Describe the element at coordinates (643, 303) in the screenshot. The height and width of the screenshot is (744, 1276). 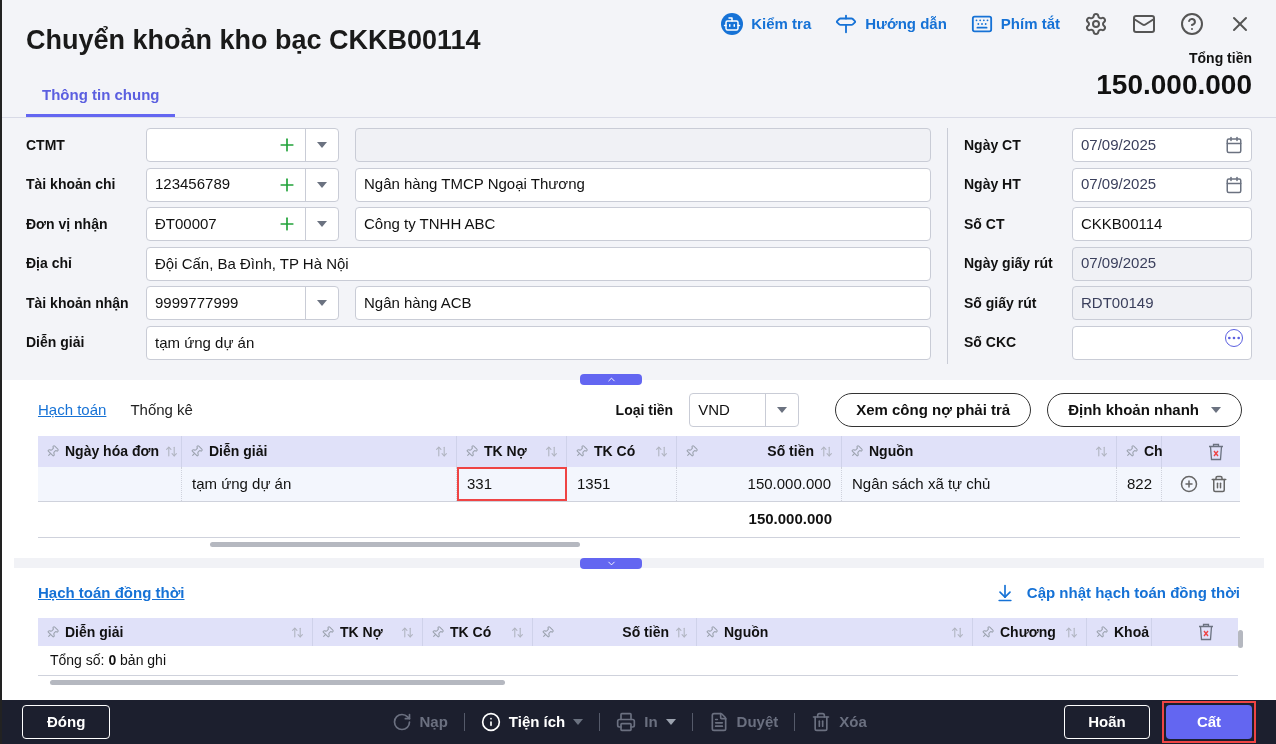
I see `name-field: Ngân hàng ACB` at that location.